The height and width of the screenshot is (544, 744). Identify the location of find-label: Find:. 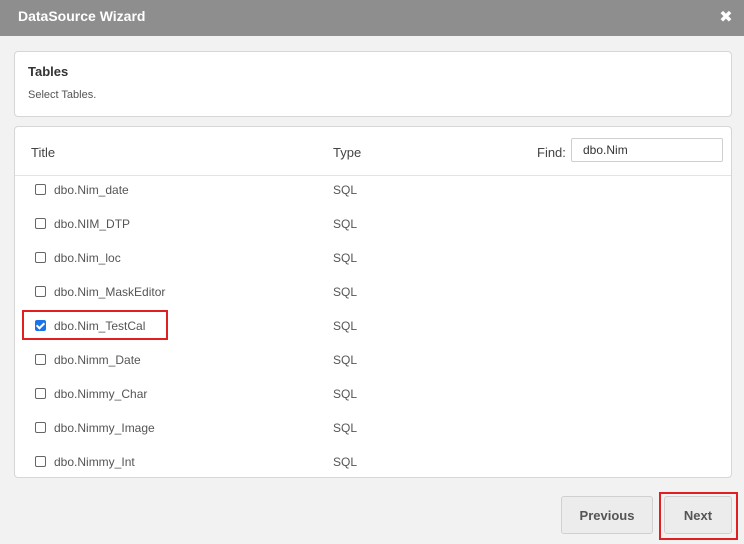
(551, 152).